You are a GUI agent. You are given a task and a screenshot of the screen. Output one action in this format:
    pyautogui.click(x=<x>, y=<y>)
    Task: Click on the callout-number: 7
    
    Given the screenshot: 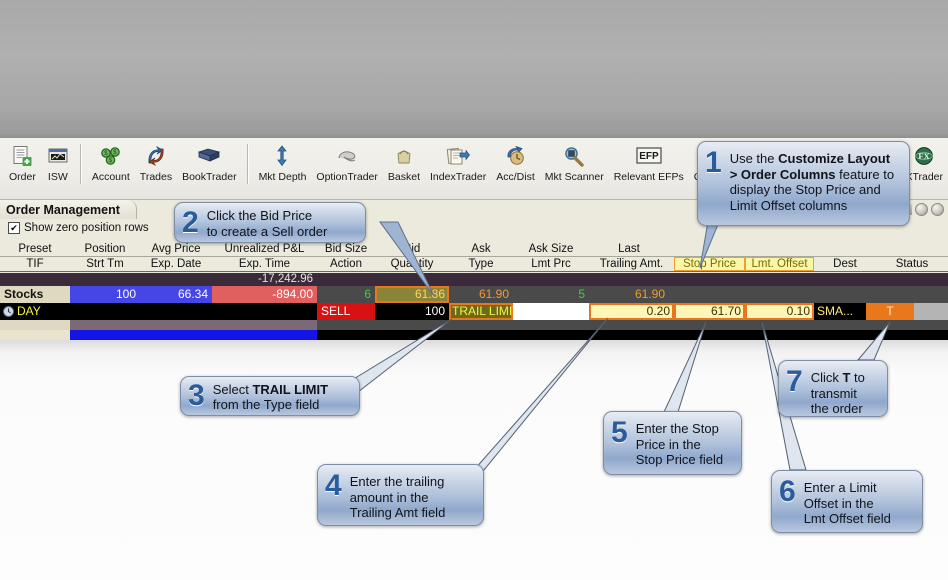 What is the action you would take?
    pyautogui.click(x=794, y=381)
    